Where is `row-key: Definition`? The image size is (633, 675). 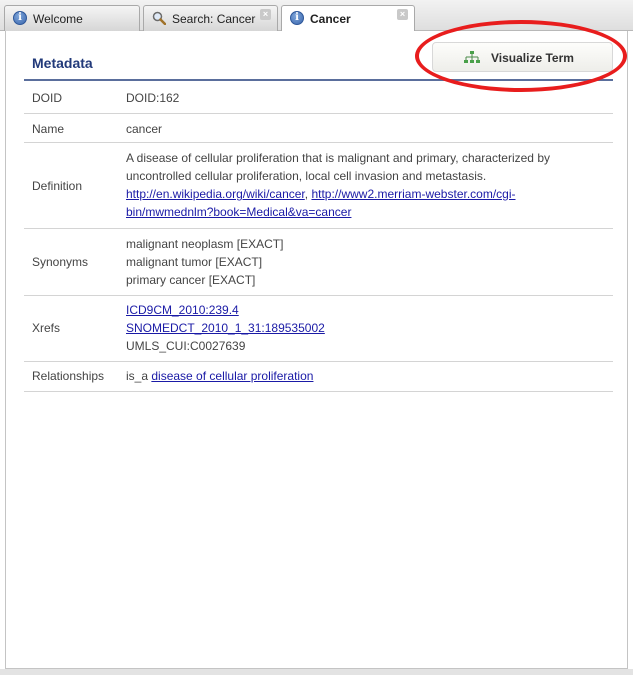
row-key: Definition is located at coordinates (57, 186).